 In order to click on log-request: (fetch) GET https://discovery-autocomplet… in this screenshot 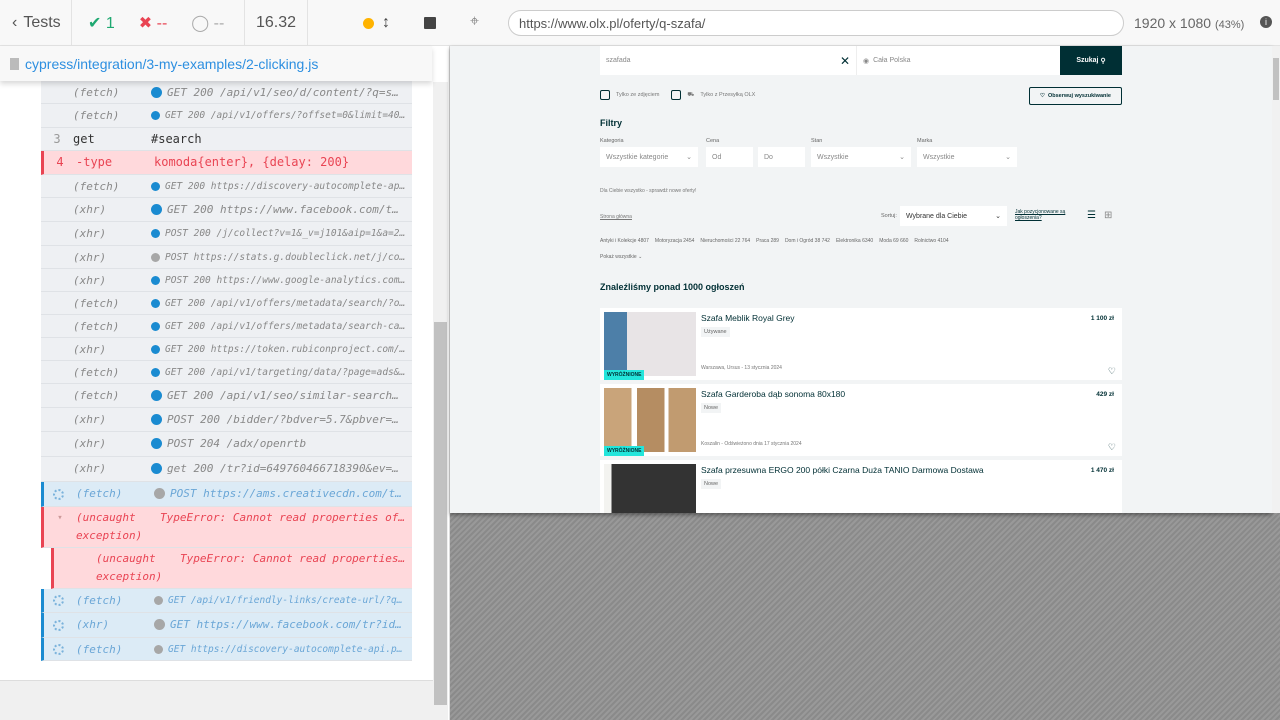, I will do `click(226, 649)`.